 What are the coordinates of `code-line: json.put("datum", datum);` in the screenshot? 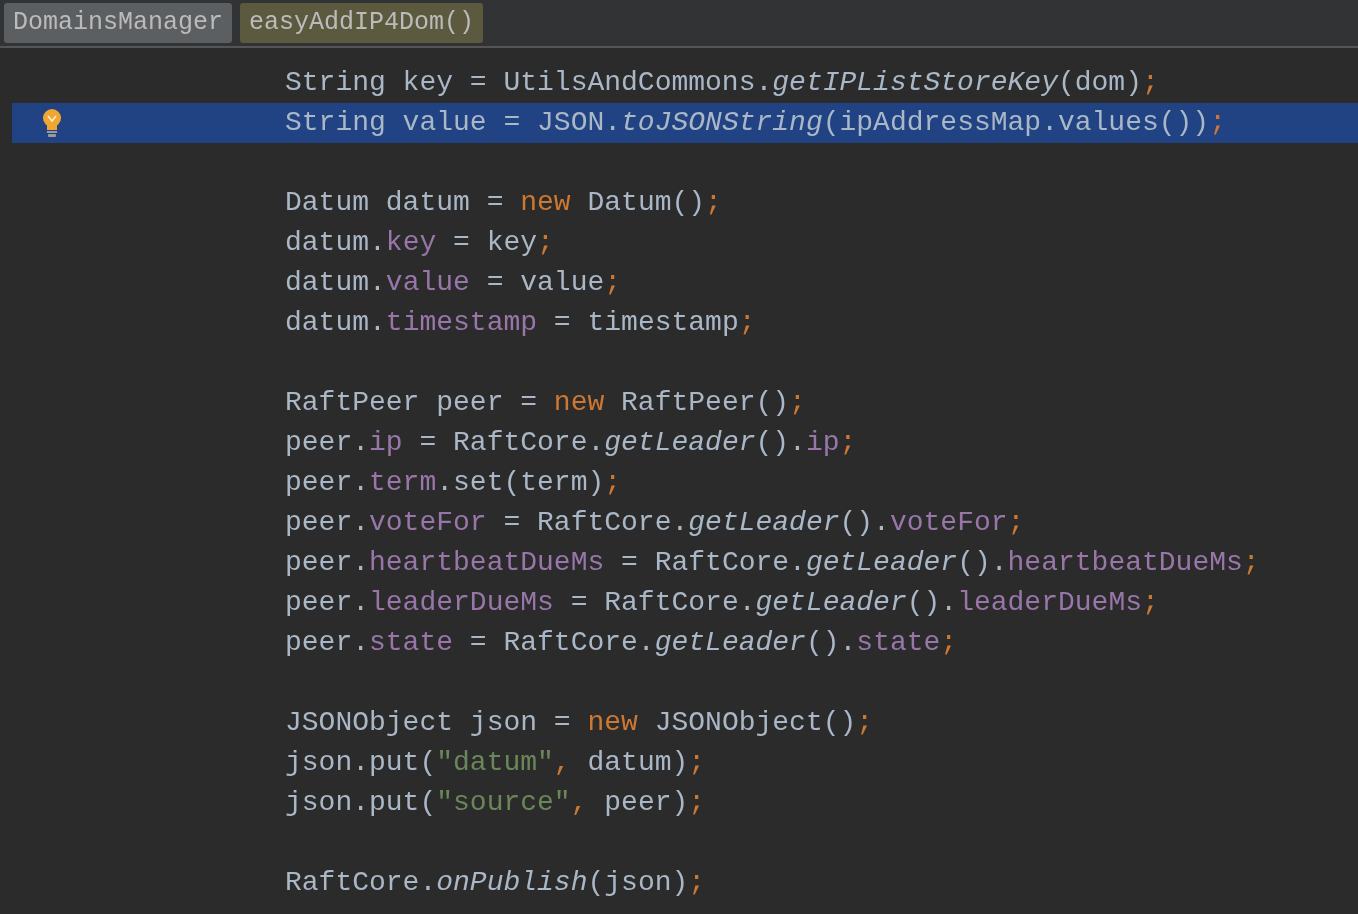 It's located at (495, 763).